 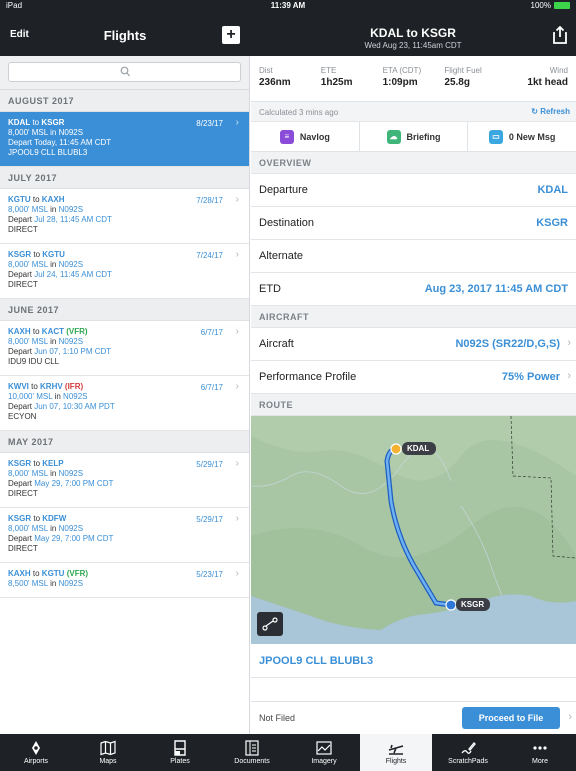 What do you see at coordinates (413, 256) in the screenshot?
I see `alternate-row: Alternate` at bounding box center [413, 256].